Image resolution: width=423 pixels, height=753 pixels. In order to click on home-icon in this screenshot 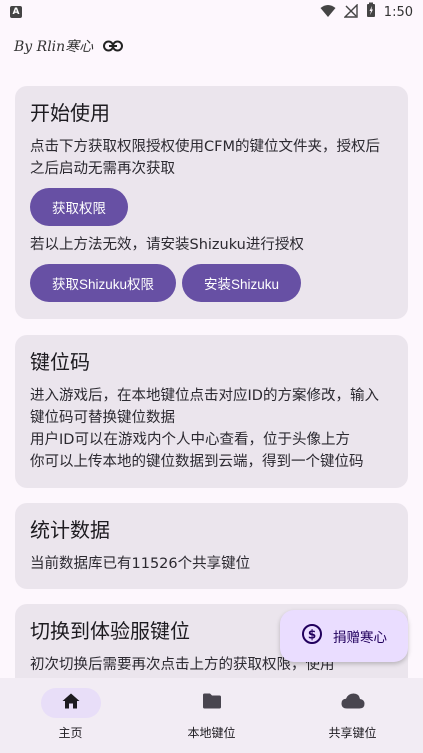, I will do `click(71, 703)`.